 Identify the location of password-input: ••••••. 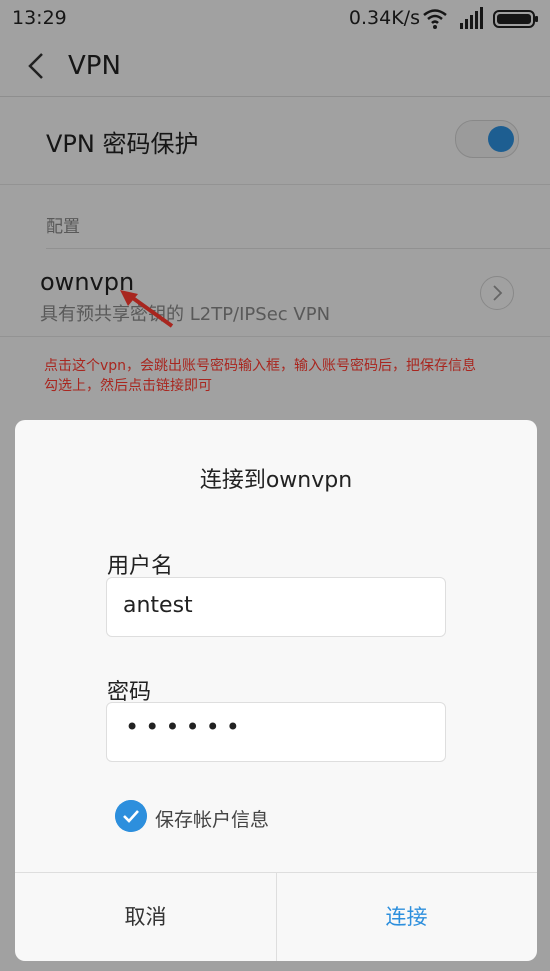
(276, 732).